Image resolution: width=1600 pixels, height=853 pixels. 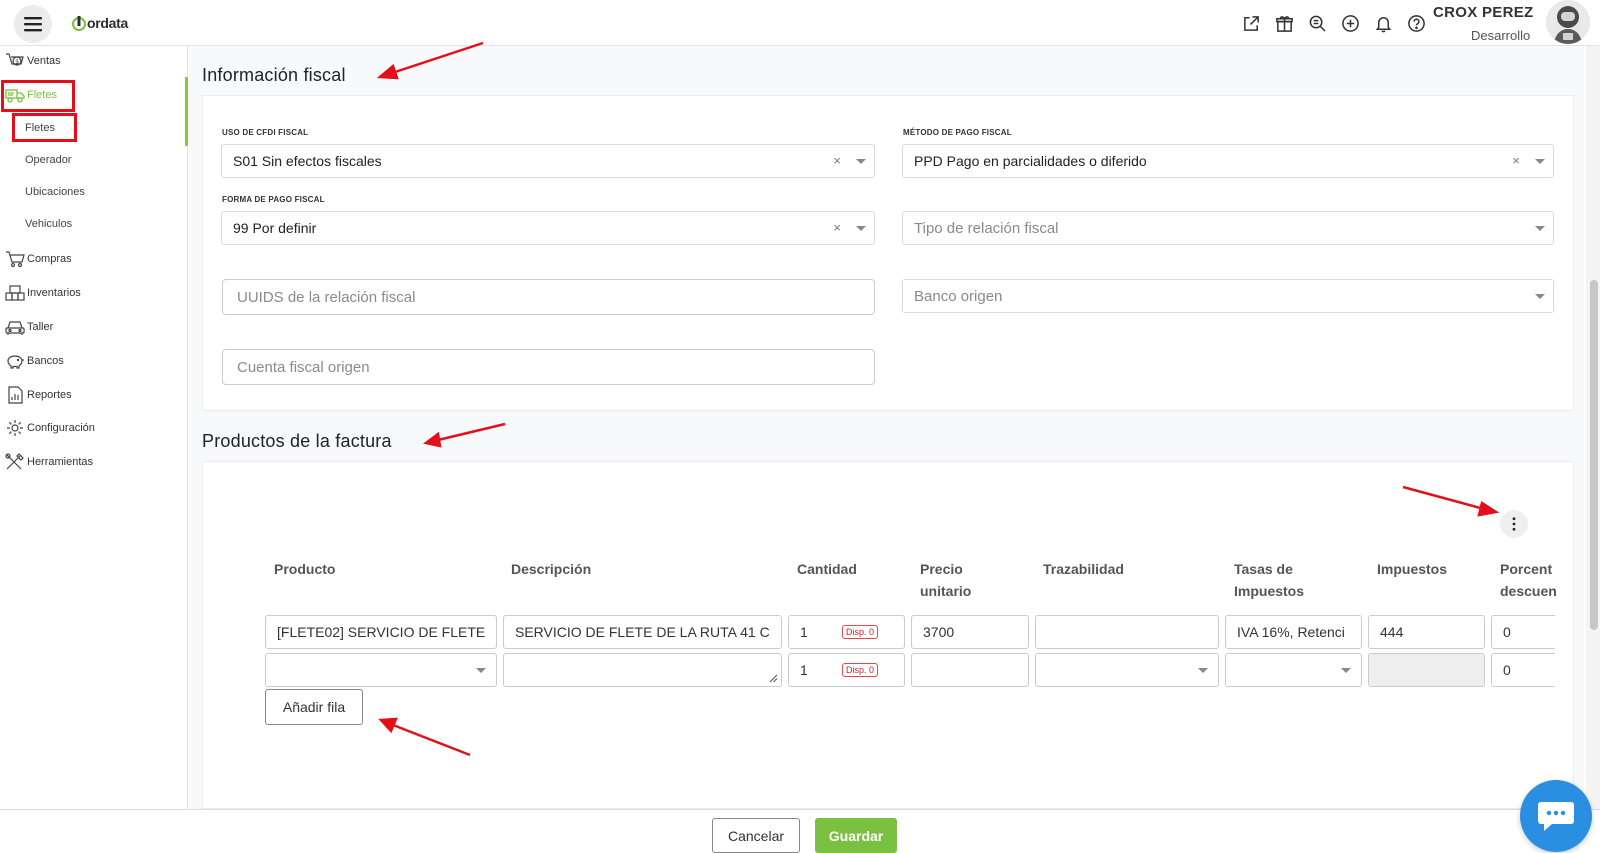 I want to click on top-bar: ordata CROX PEREZ Desarrollo, so click(x=800, y=23).